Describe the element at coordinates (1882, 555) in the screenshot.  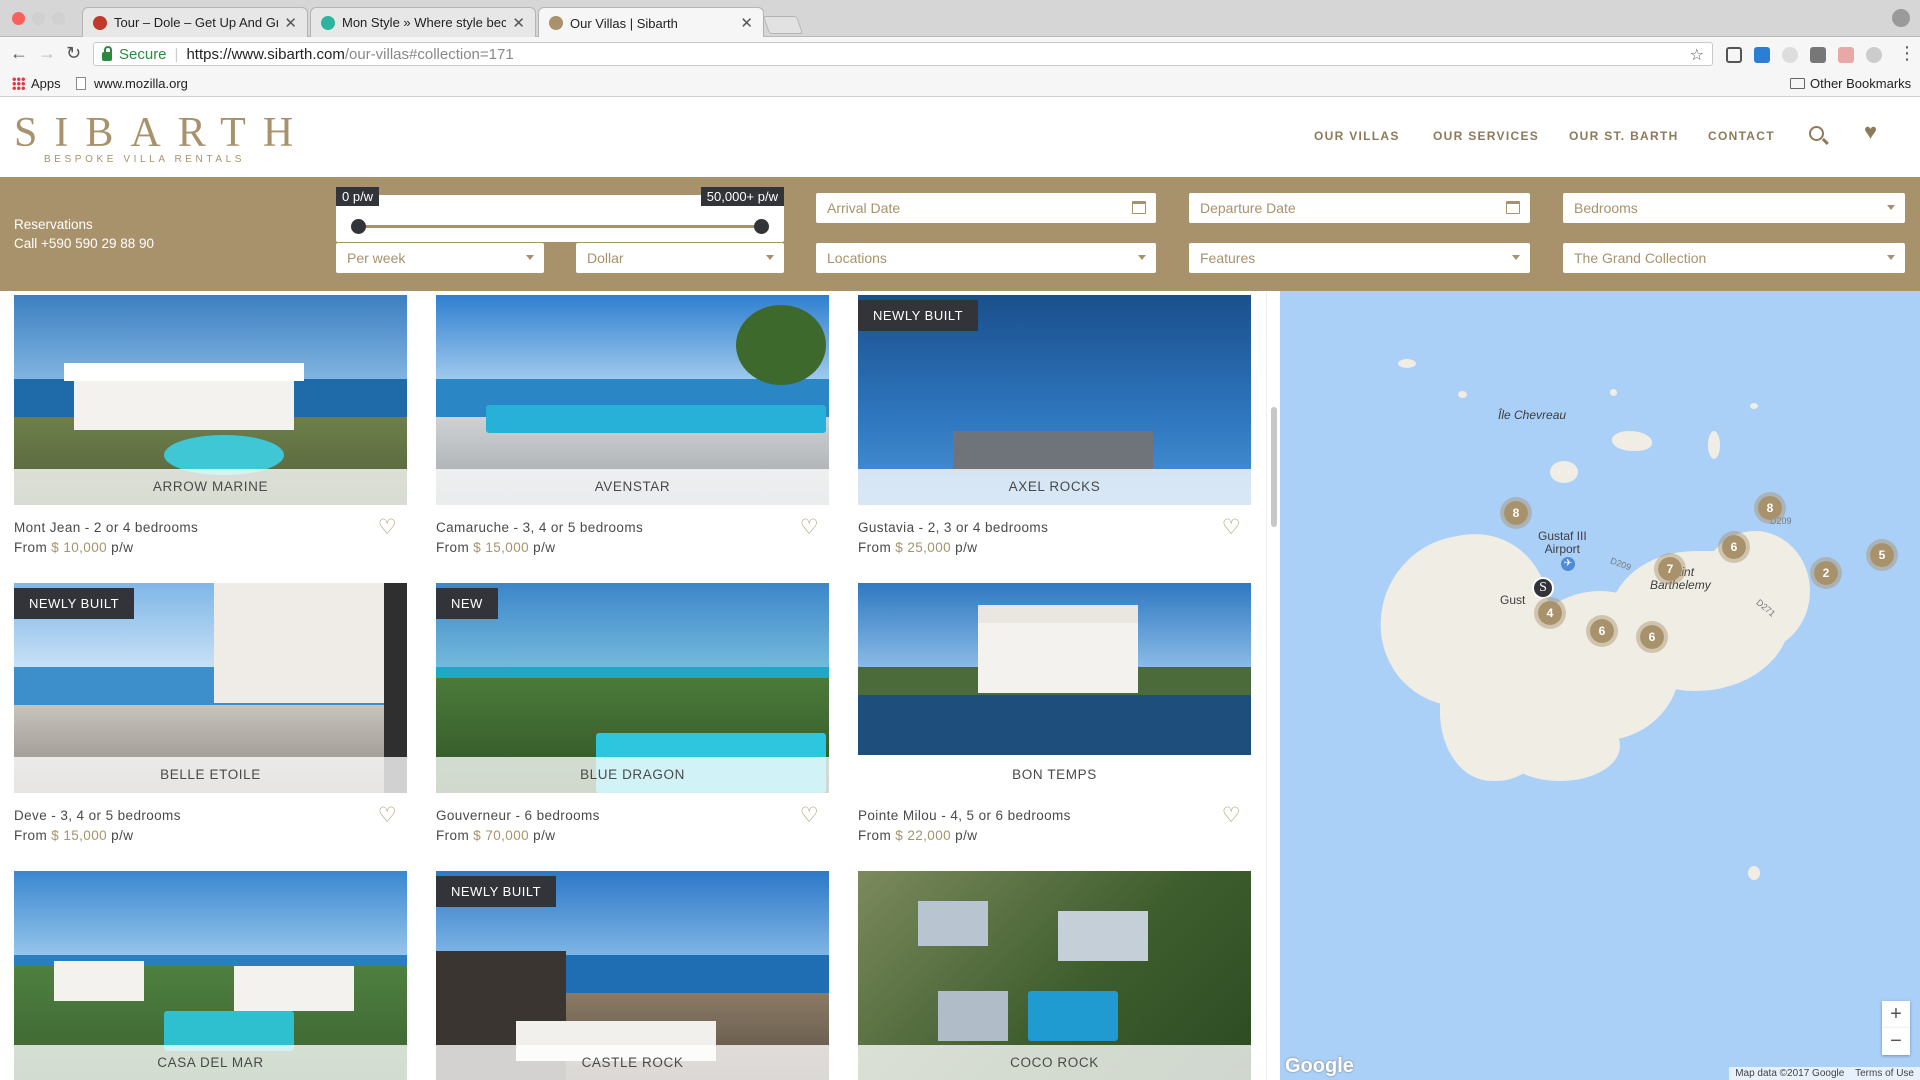
I see `map-cluster-marker: 5` at that location.